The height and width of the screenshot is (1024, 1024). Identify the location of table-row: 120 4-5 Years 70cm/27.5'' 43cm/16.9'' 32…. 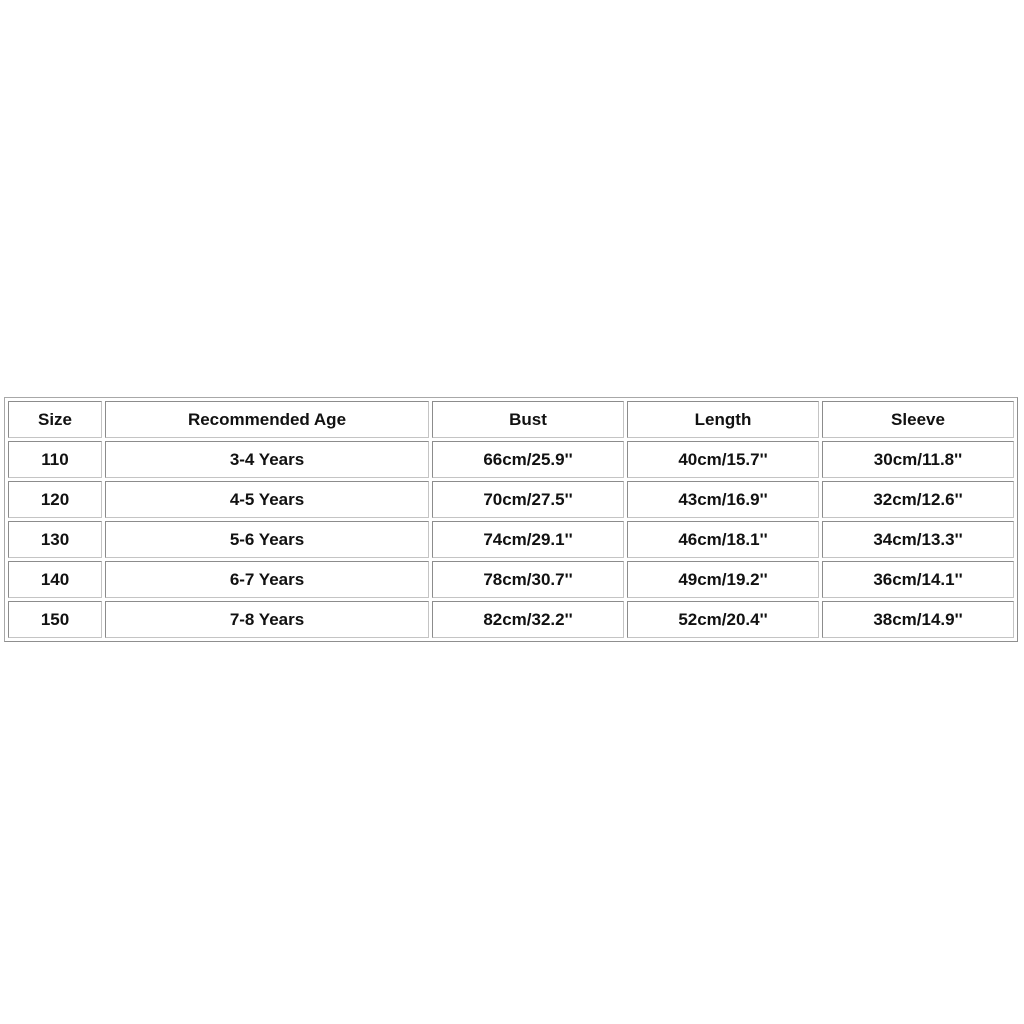
(511, 499).